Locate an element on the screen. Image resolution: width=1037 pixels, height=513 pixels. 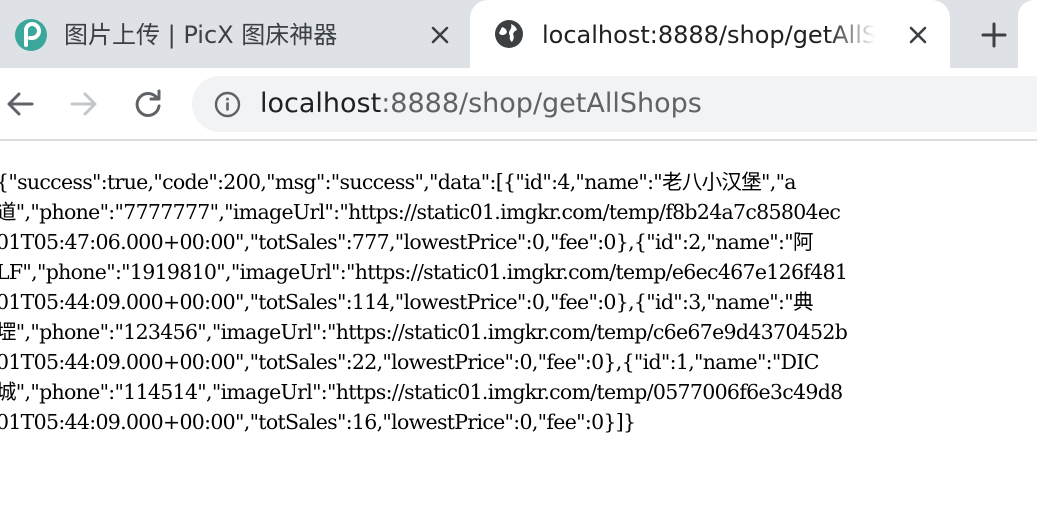
url-host: localhost is located at coordinates (321, 103).